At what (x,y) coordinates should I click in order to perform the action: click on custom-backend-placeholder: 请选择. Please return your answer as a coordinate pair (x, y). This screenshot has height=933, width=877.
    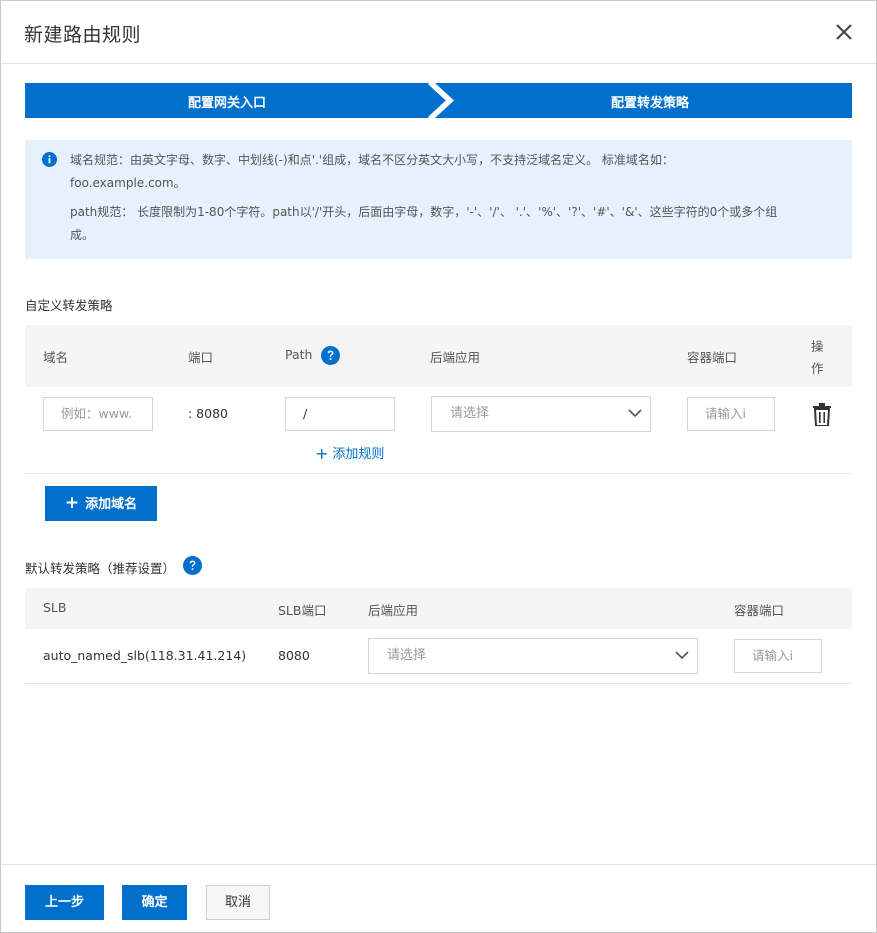
    Looking at the image, I should click on (470, 413).